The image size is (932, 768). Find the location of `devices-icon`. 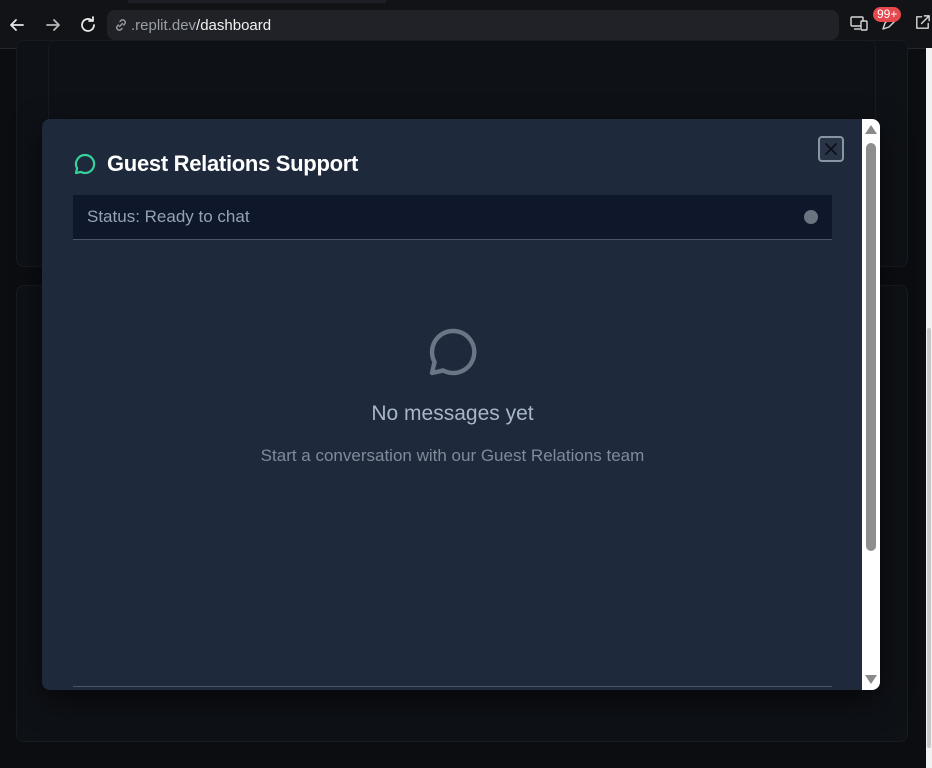

devices-icon is located at coordinates (859, 23).